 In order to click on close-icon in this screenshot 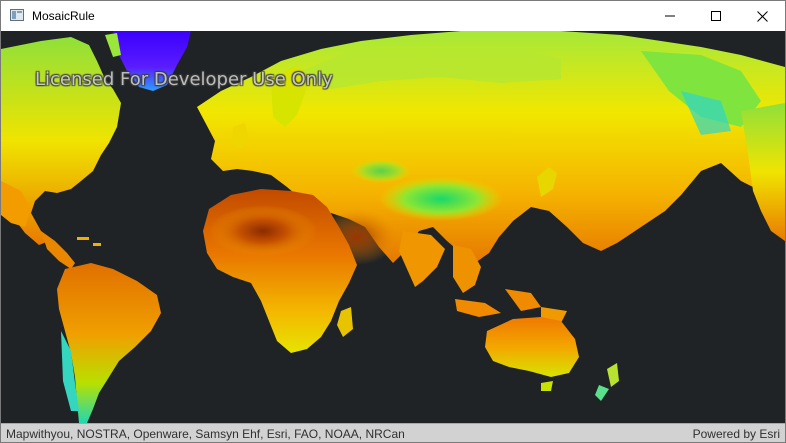, I will do `click(762, 16)`.